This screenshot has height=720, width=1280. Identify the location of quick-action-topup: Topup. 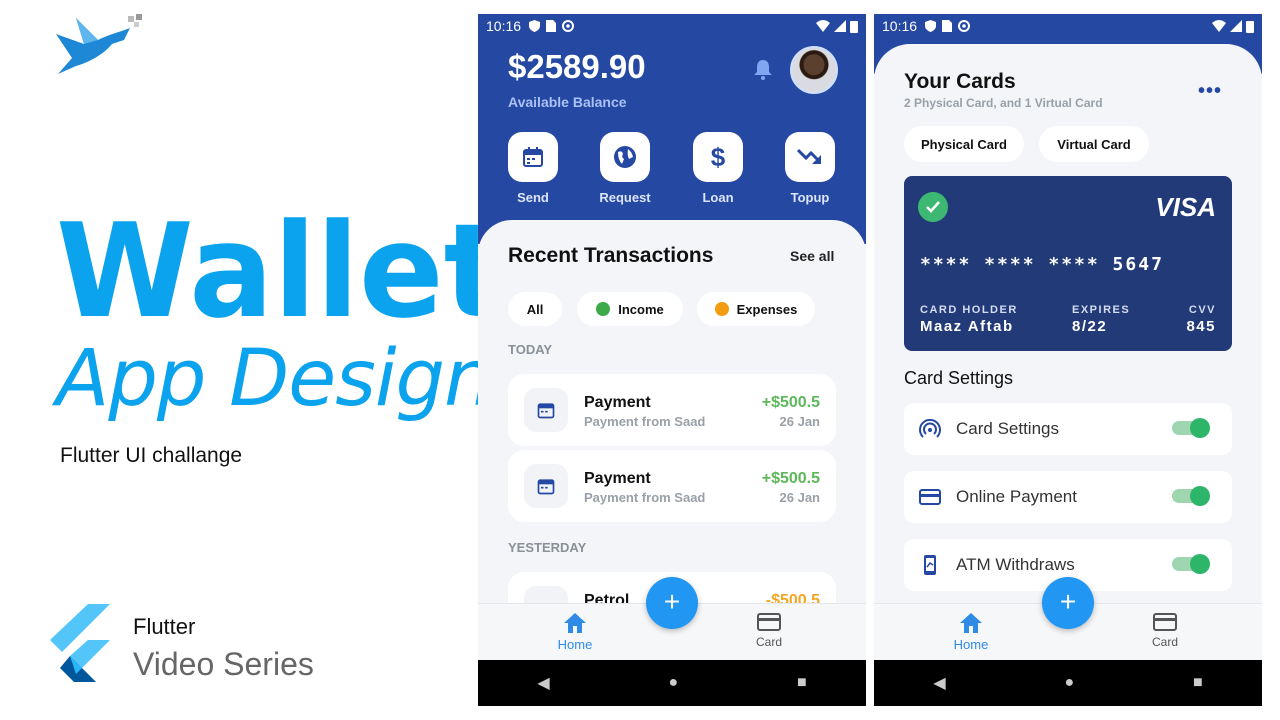
(810, 168).